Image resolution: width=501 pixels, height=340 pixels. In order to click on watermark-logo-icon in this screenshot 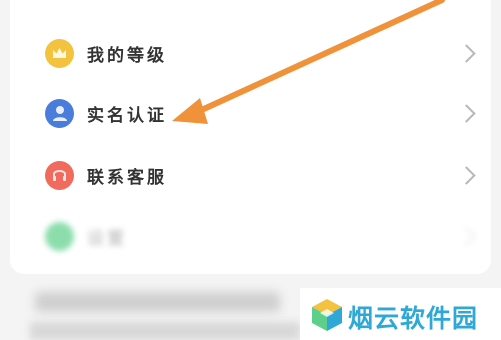, I will do `click(327, 315)`.